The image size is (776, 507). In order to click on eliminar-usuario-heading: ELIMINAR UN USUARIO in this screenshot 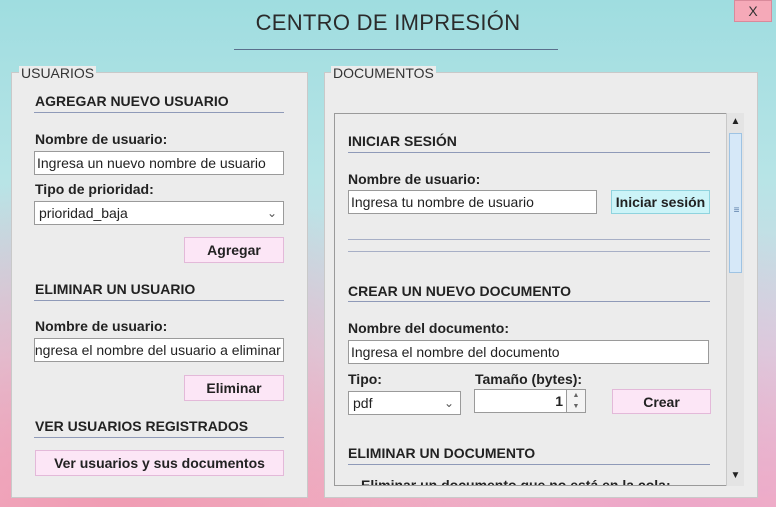, I will do `click(115, 289)`.